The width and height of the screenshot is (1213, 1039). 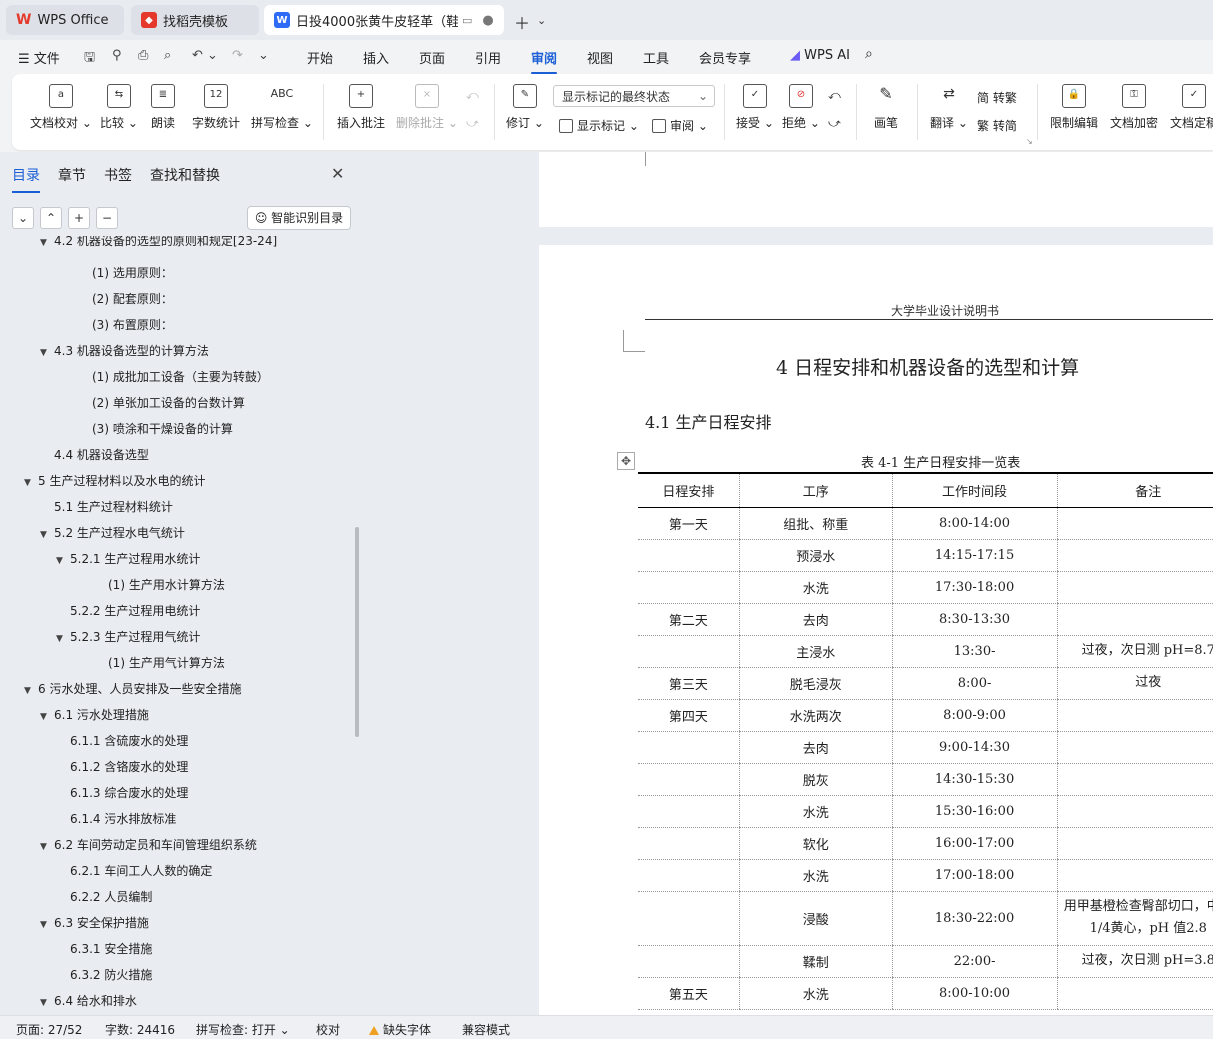 What do you see at coordinates (125, 324) in the screenshot?
I see `toc-item: (3) 布置原则：` at bounding box center [125, 324].